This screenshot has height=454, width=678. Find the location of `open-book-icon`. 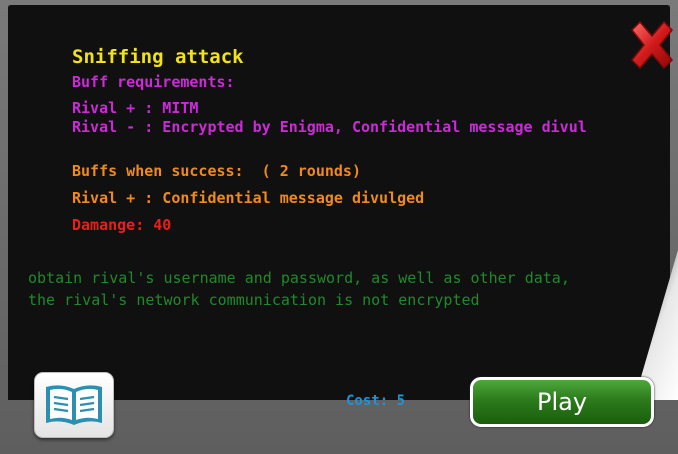

open-book-icon is located at coordinates (74, 405).